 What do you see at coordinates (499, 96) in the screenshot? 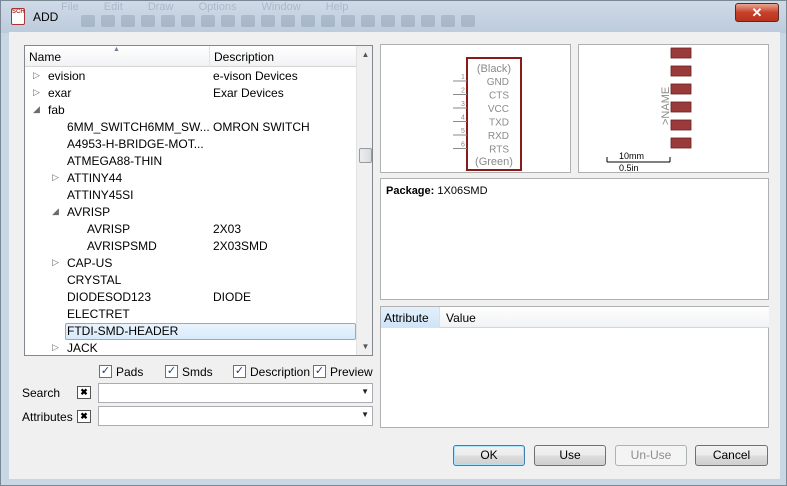
I see `symbol-pin-label: CTS` at bounding box center [499, 96].